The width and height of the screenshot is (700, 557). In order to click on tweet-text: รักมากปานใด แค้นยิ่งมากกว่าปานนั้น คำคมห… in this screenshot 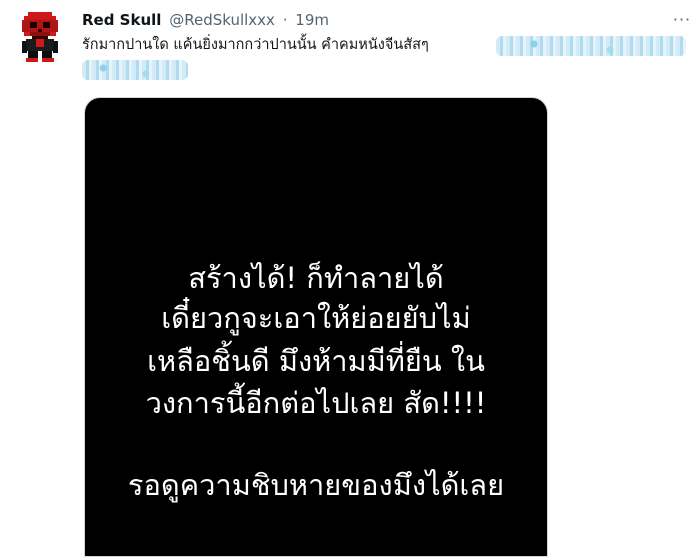, I will do `click(255, 45)`.